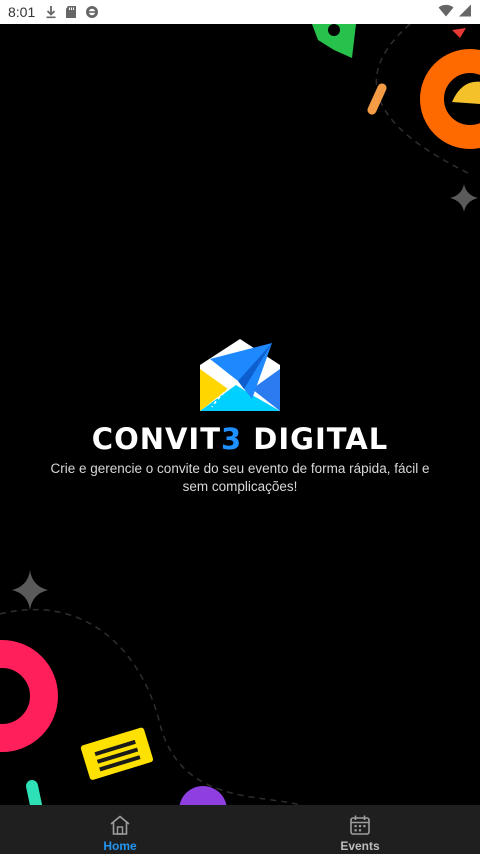 This screenshot has width=480, height=854. Describe the element at coordinates (120, 825) in the screenshot. I see `home-icon` at that location.